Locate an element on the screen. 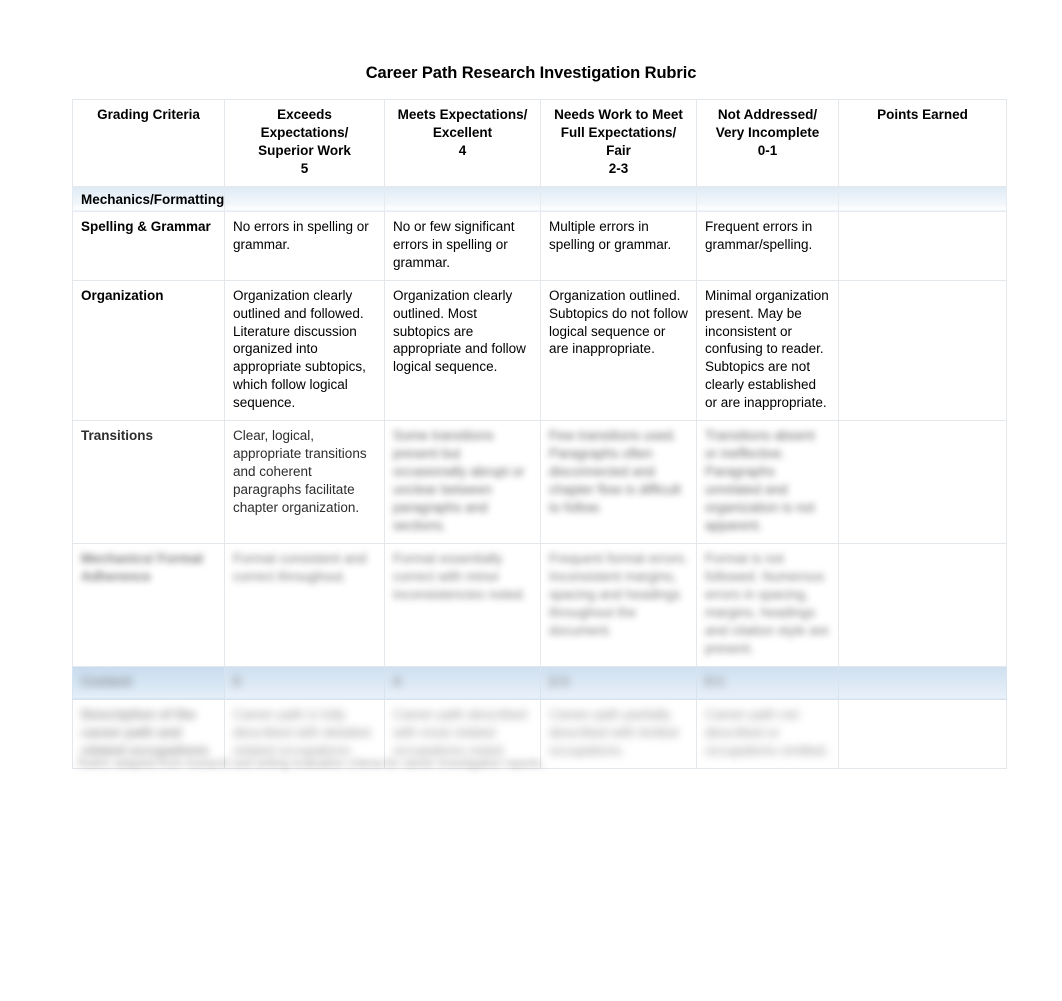 The image size is (1062, 1001). column-header-not-addressed: Not Addressed/ Very Incomplete 0-1 is located at coordinates (767, 143).